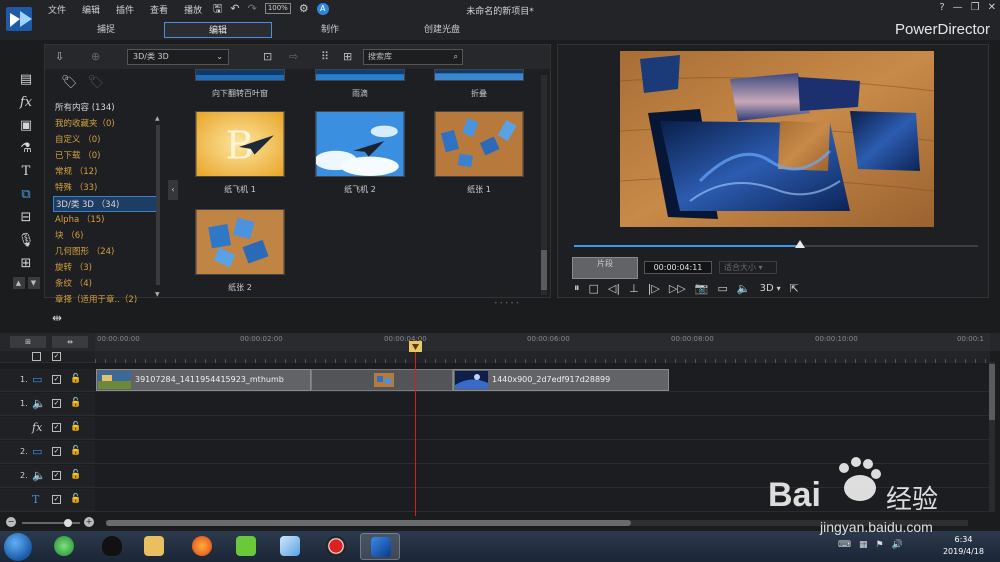  What do you see at coordinates (382, 380) in the screenshot?
I see `transition-clip` at bounding box center [382, 380].